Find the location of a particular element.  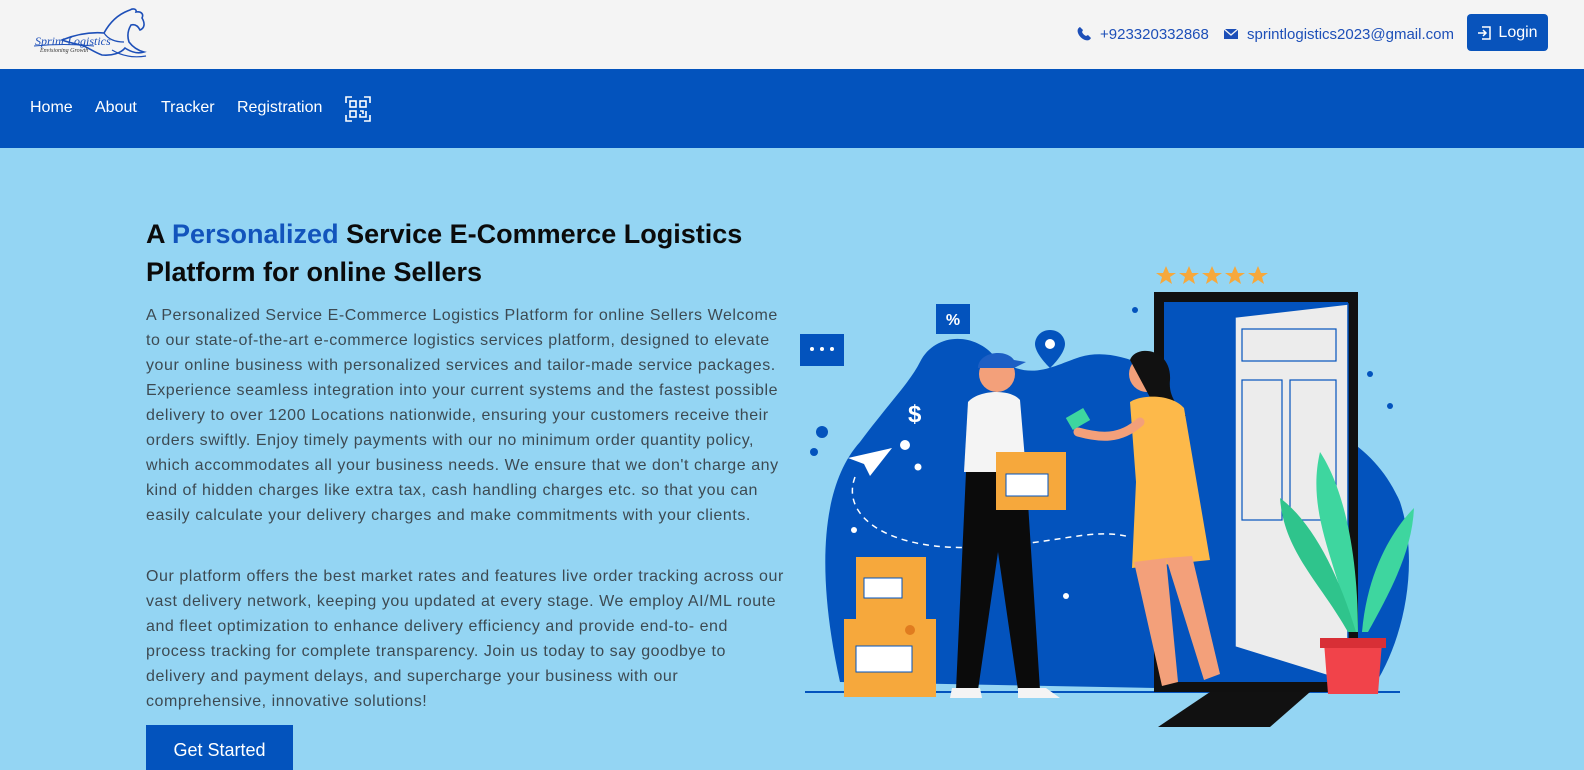

nav-tracker: Tracker is located at coordinates (188, 108).